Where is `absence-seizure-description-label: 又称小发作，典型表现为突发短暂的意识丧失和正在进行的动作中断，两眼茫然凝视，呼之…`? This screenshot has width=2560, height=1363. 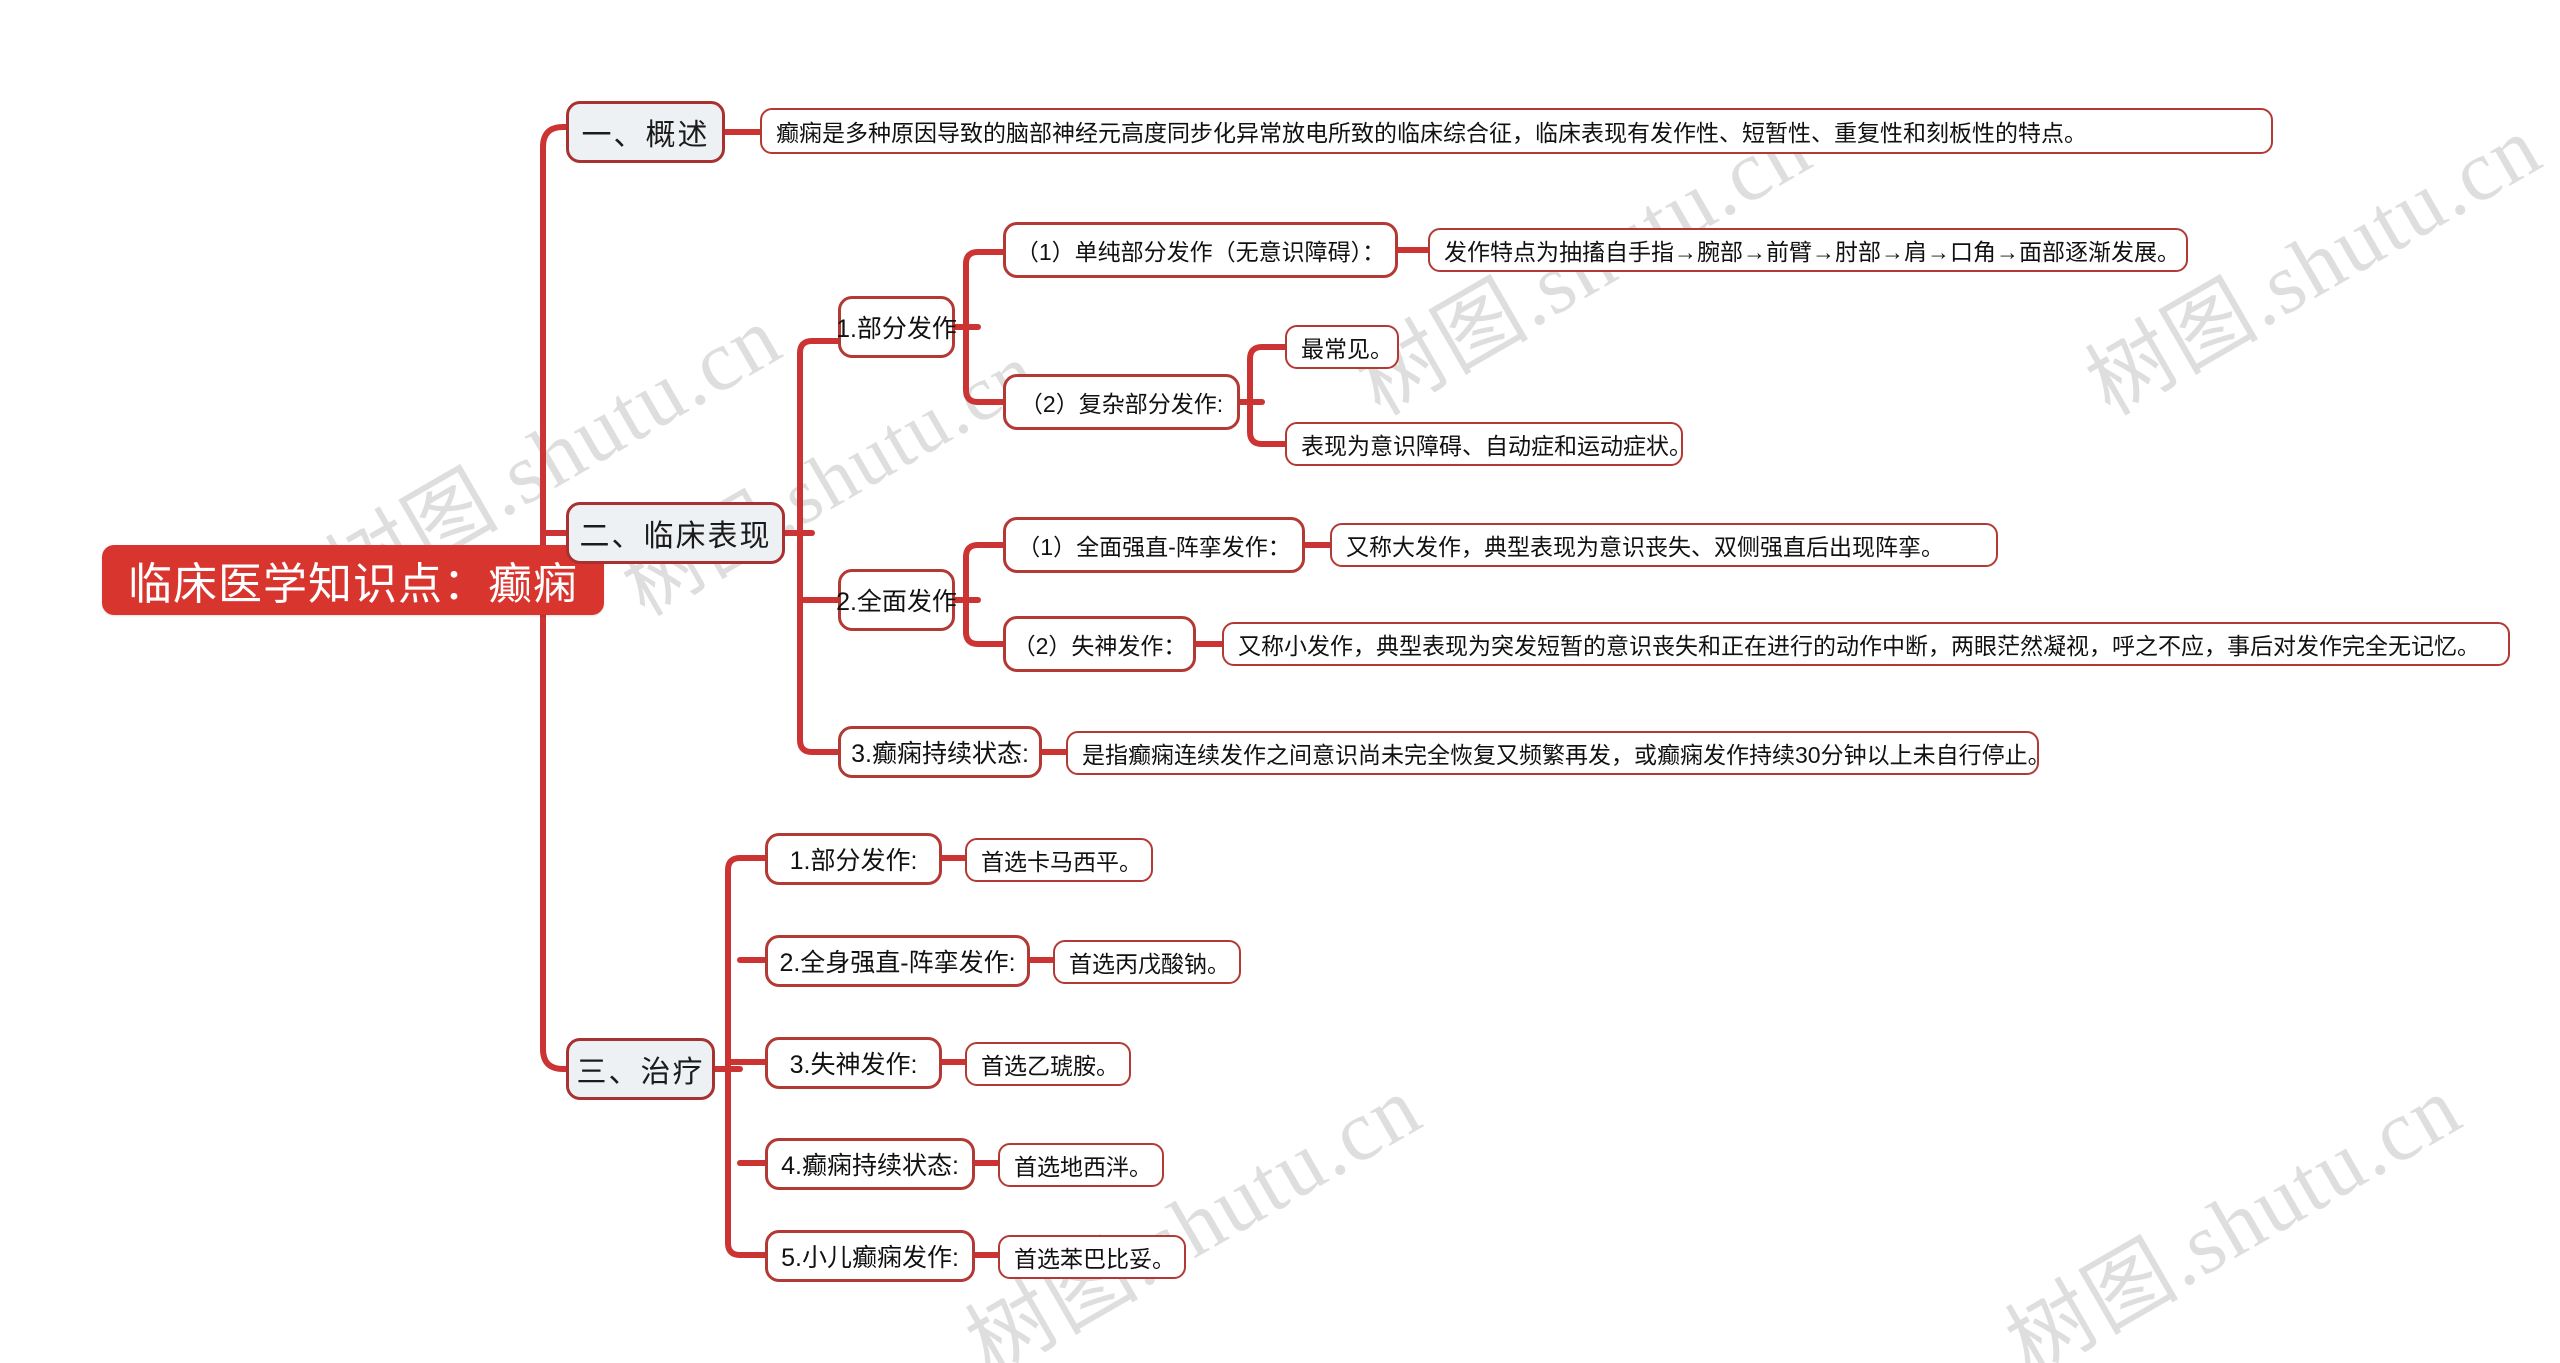
absence-seizure-description-label: 又称小发作，典型表现为突发短暂的意识丧失和正在进行的动作中断，两眼茫然凝视，呼之… is located at coordinates (1859, 646).